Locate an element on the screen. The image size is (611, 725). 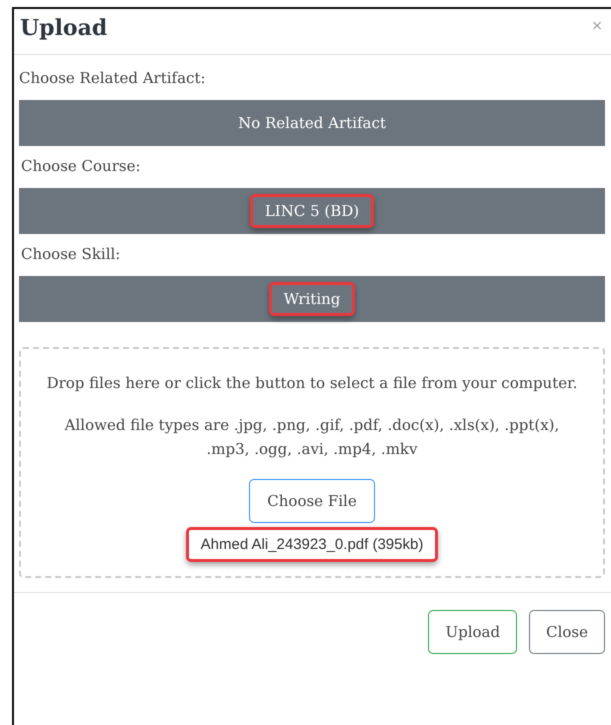
select-bar: LINC 5 (BD) is located at coordinates (312, 211).